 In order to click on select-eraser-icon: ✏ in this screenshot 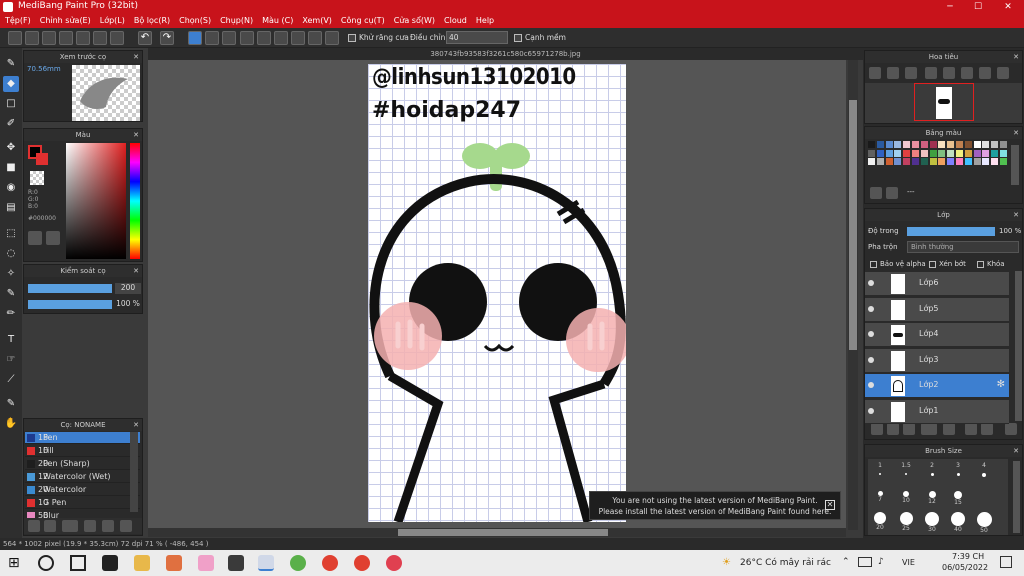, I will do `click(11, 314)`.